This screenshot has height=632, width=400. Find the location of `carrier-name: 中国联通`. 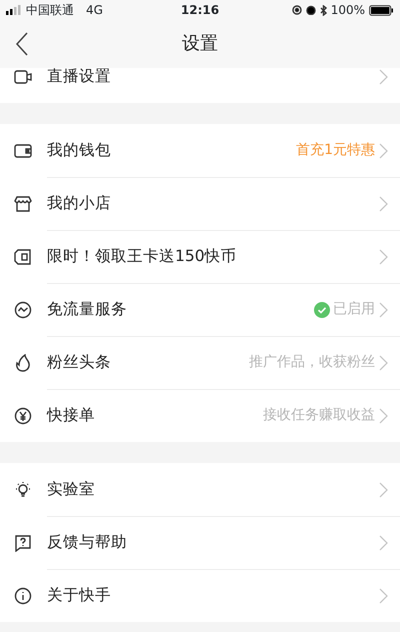

carrier-name: 中国联通 is located at coordinates (50, 10).